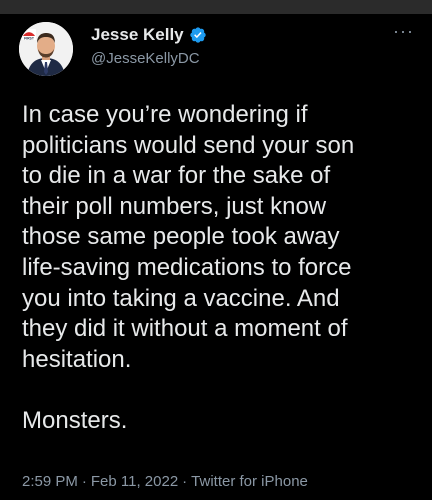 This screenshot has height=500, width=432. What do you see at coordinates (216, 7) in the screenshot?
I see `top-status-strip` at bounding box center [216, 7].